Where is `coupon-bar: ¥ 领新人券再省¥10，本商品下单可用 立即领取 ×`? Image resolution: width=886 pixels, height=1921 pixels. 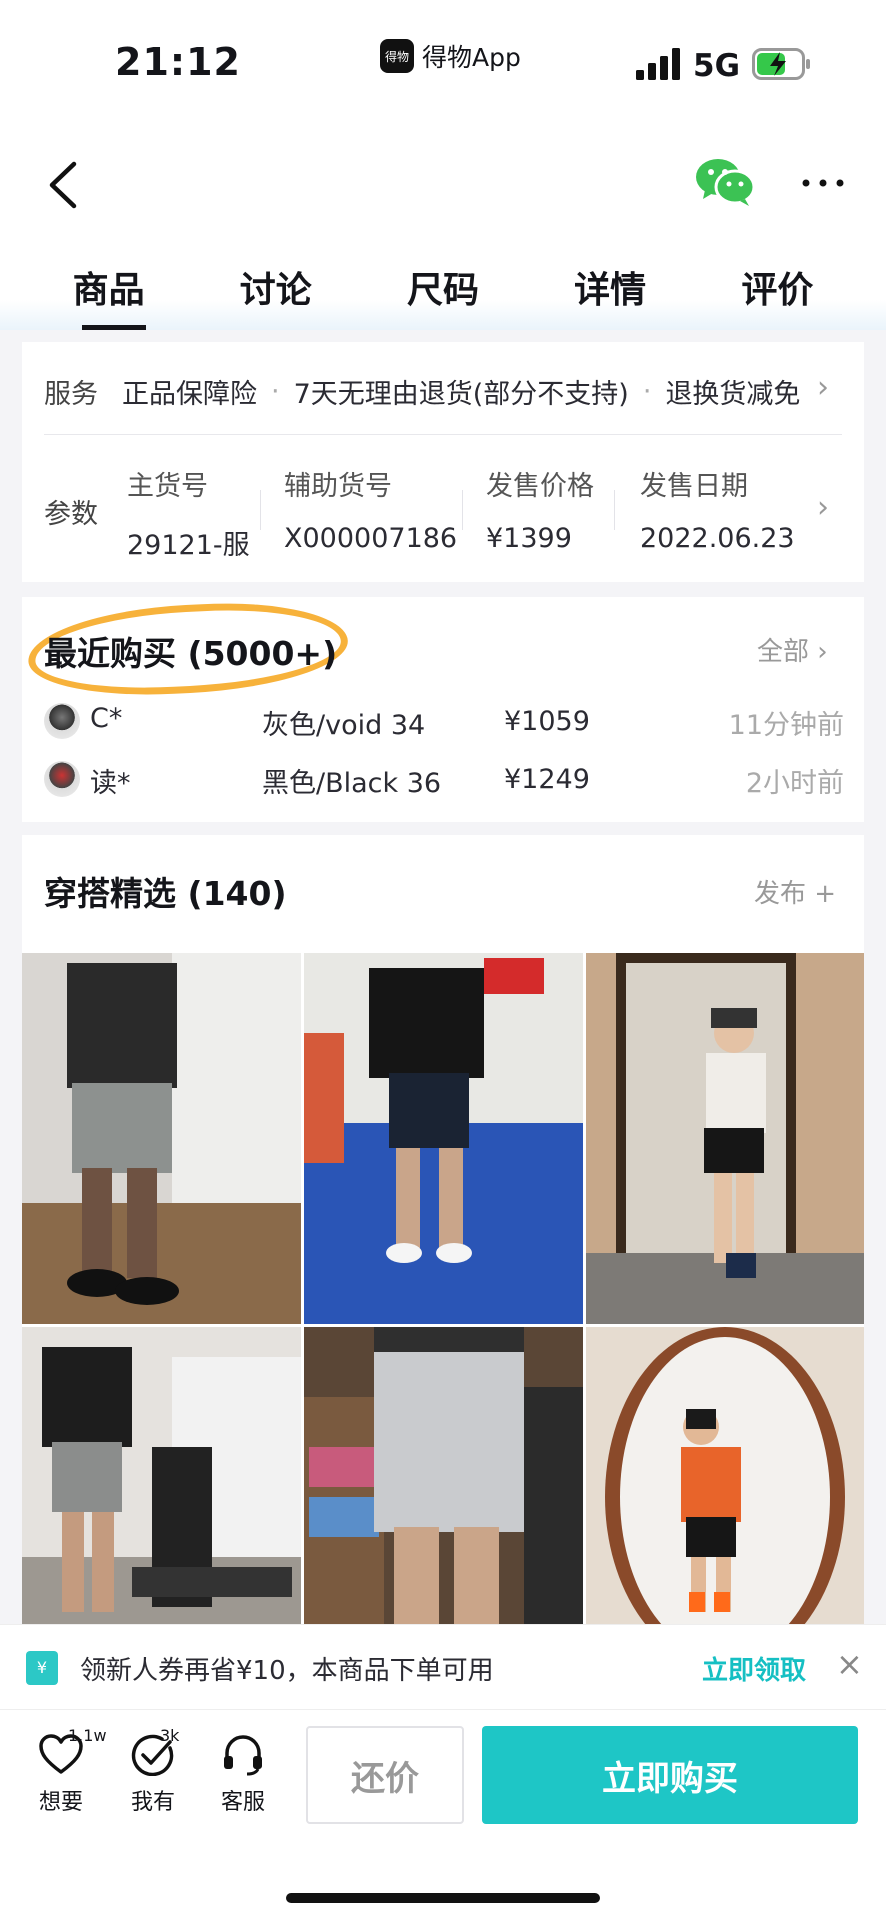
coupon-bar: ¥ 领新人券再省¥10，本商品下单可用 立即领取 × is located at coordinates (443, 1667).